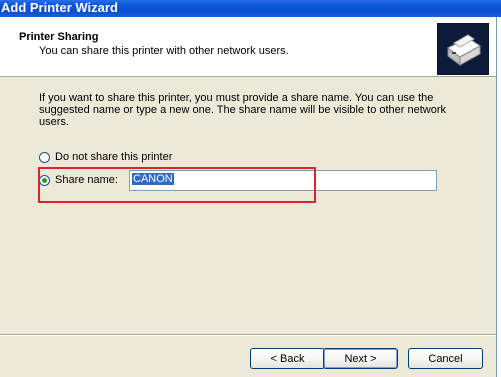 Image resolution: width=501 pixels, height=377 pixels. I want to click on cancel-button: Cancel, so click(445, 358).